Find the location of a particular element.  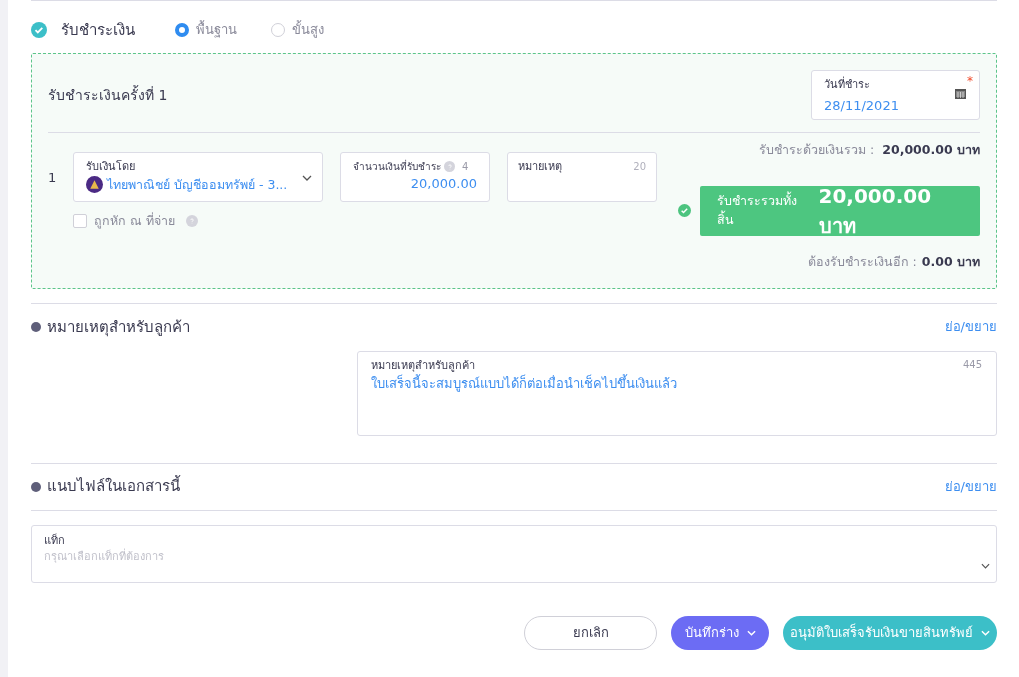

calendar-icon is located at coordinates (960, 94).